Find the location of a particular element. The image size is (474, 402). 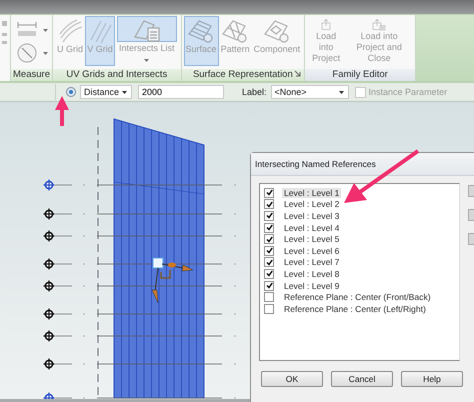

label-dropdown: <None> is located at coordinates (309, 92).